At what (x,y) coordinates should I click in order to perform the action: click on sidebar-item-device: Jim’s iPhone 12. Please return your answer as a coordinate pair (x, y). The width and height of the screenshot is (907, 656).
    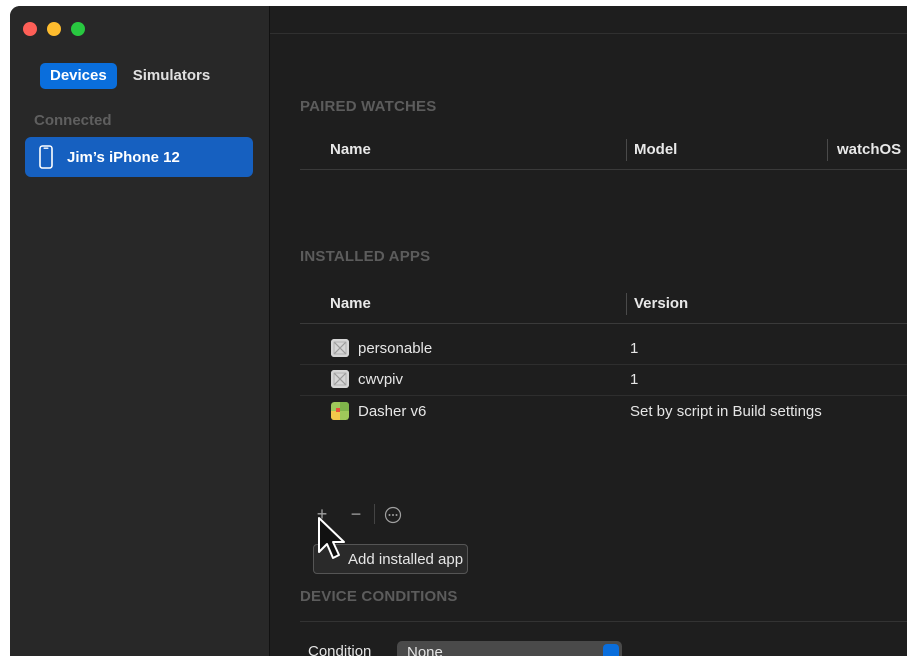
    Looking at the image, I should click on (139, 157).